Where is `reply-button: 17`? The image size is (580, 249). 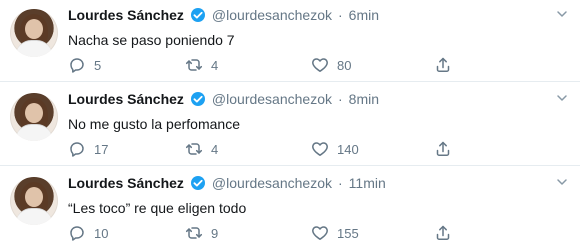
reply-button: 17 is located at coordinates (88, 149).